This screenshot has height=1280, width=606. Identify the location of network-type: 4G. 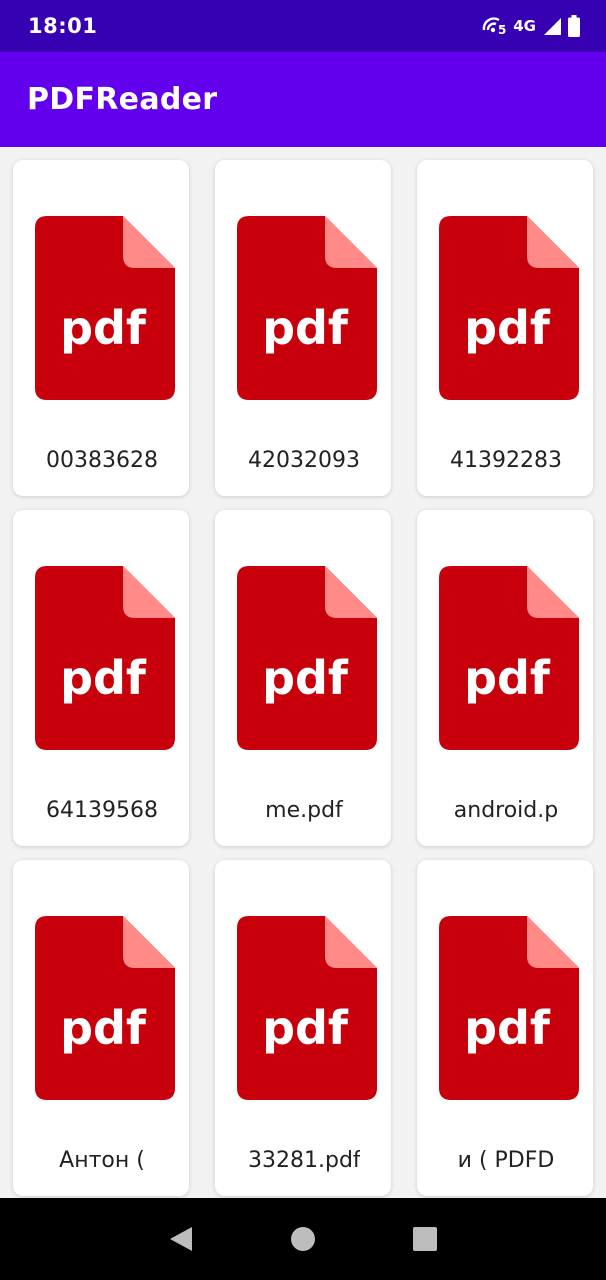
(524, 26).